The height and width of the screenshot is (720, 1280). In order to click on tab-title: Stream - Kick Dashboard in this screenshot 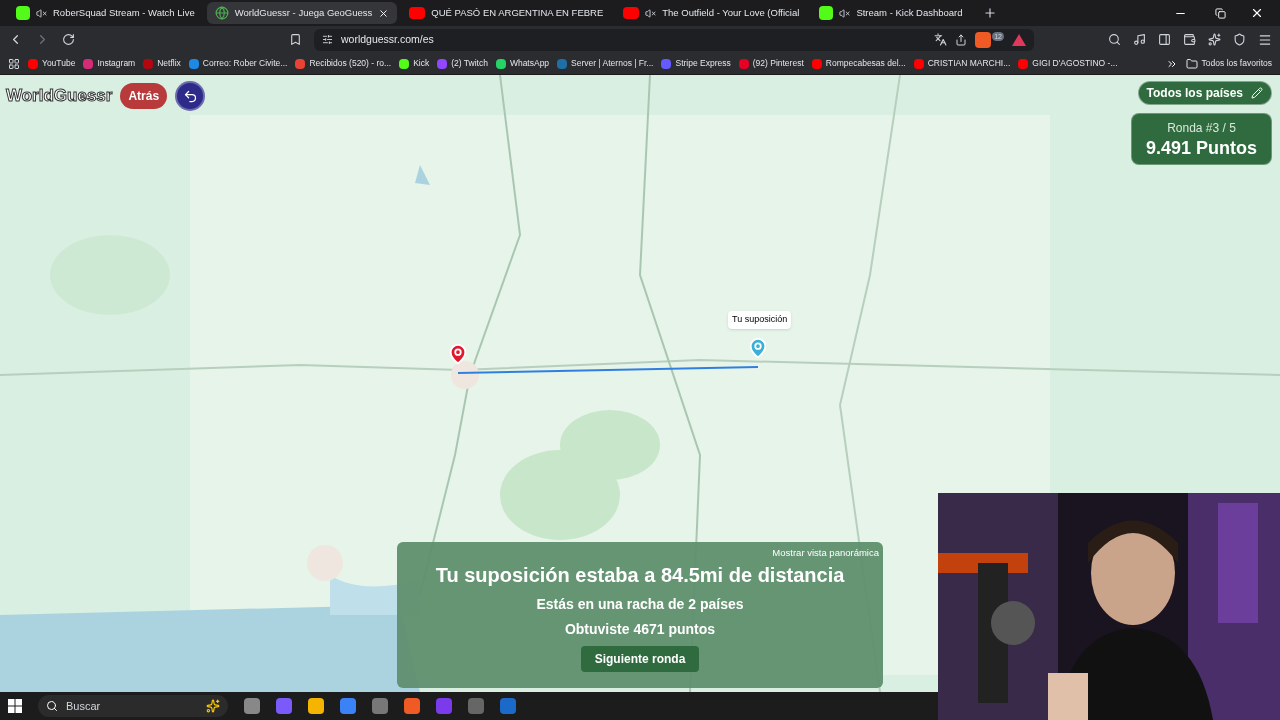, I will do `click(909, 12)`.